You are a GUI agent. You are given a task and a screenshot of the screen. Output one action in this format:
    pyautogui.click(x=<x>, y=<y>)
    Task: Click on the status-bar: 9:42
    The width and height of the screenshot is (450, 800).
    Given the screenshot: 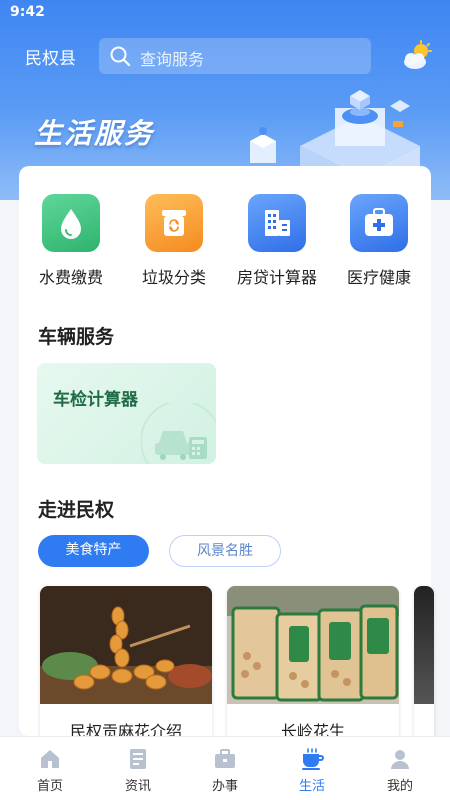 What is the action you would take?
    pyautogui.click(x=225, y=13)
    